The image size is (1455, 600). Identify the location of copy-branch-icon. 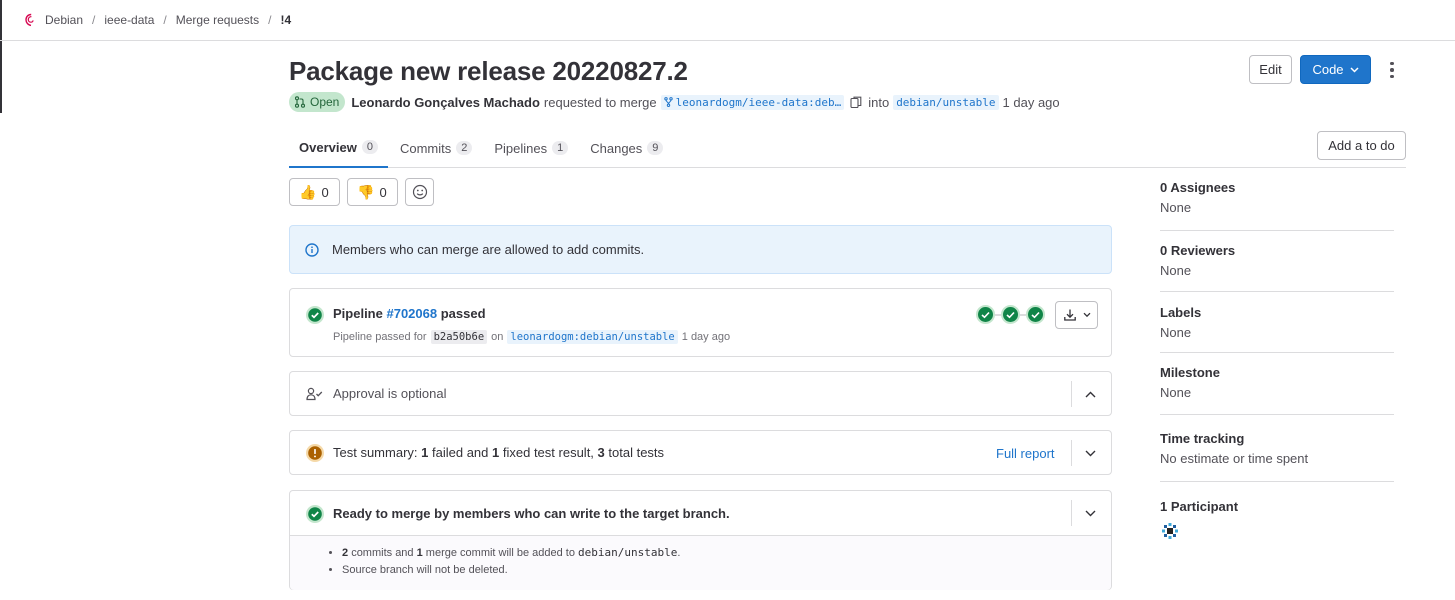
(856, 102).